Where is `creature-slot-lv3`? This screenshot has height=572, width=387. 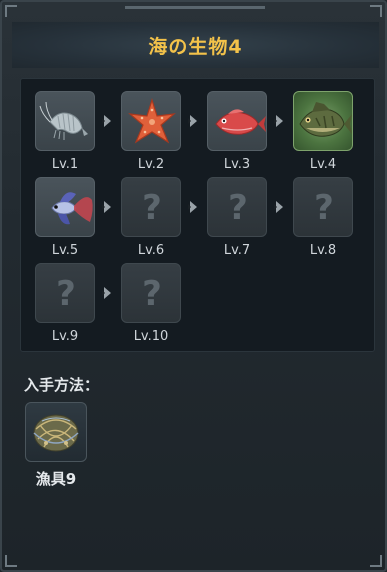
creature-slot-lv3 is located at coordinates (237, 121).